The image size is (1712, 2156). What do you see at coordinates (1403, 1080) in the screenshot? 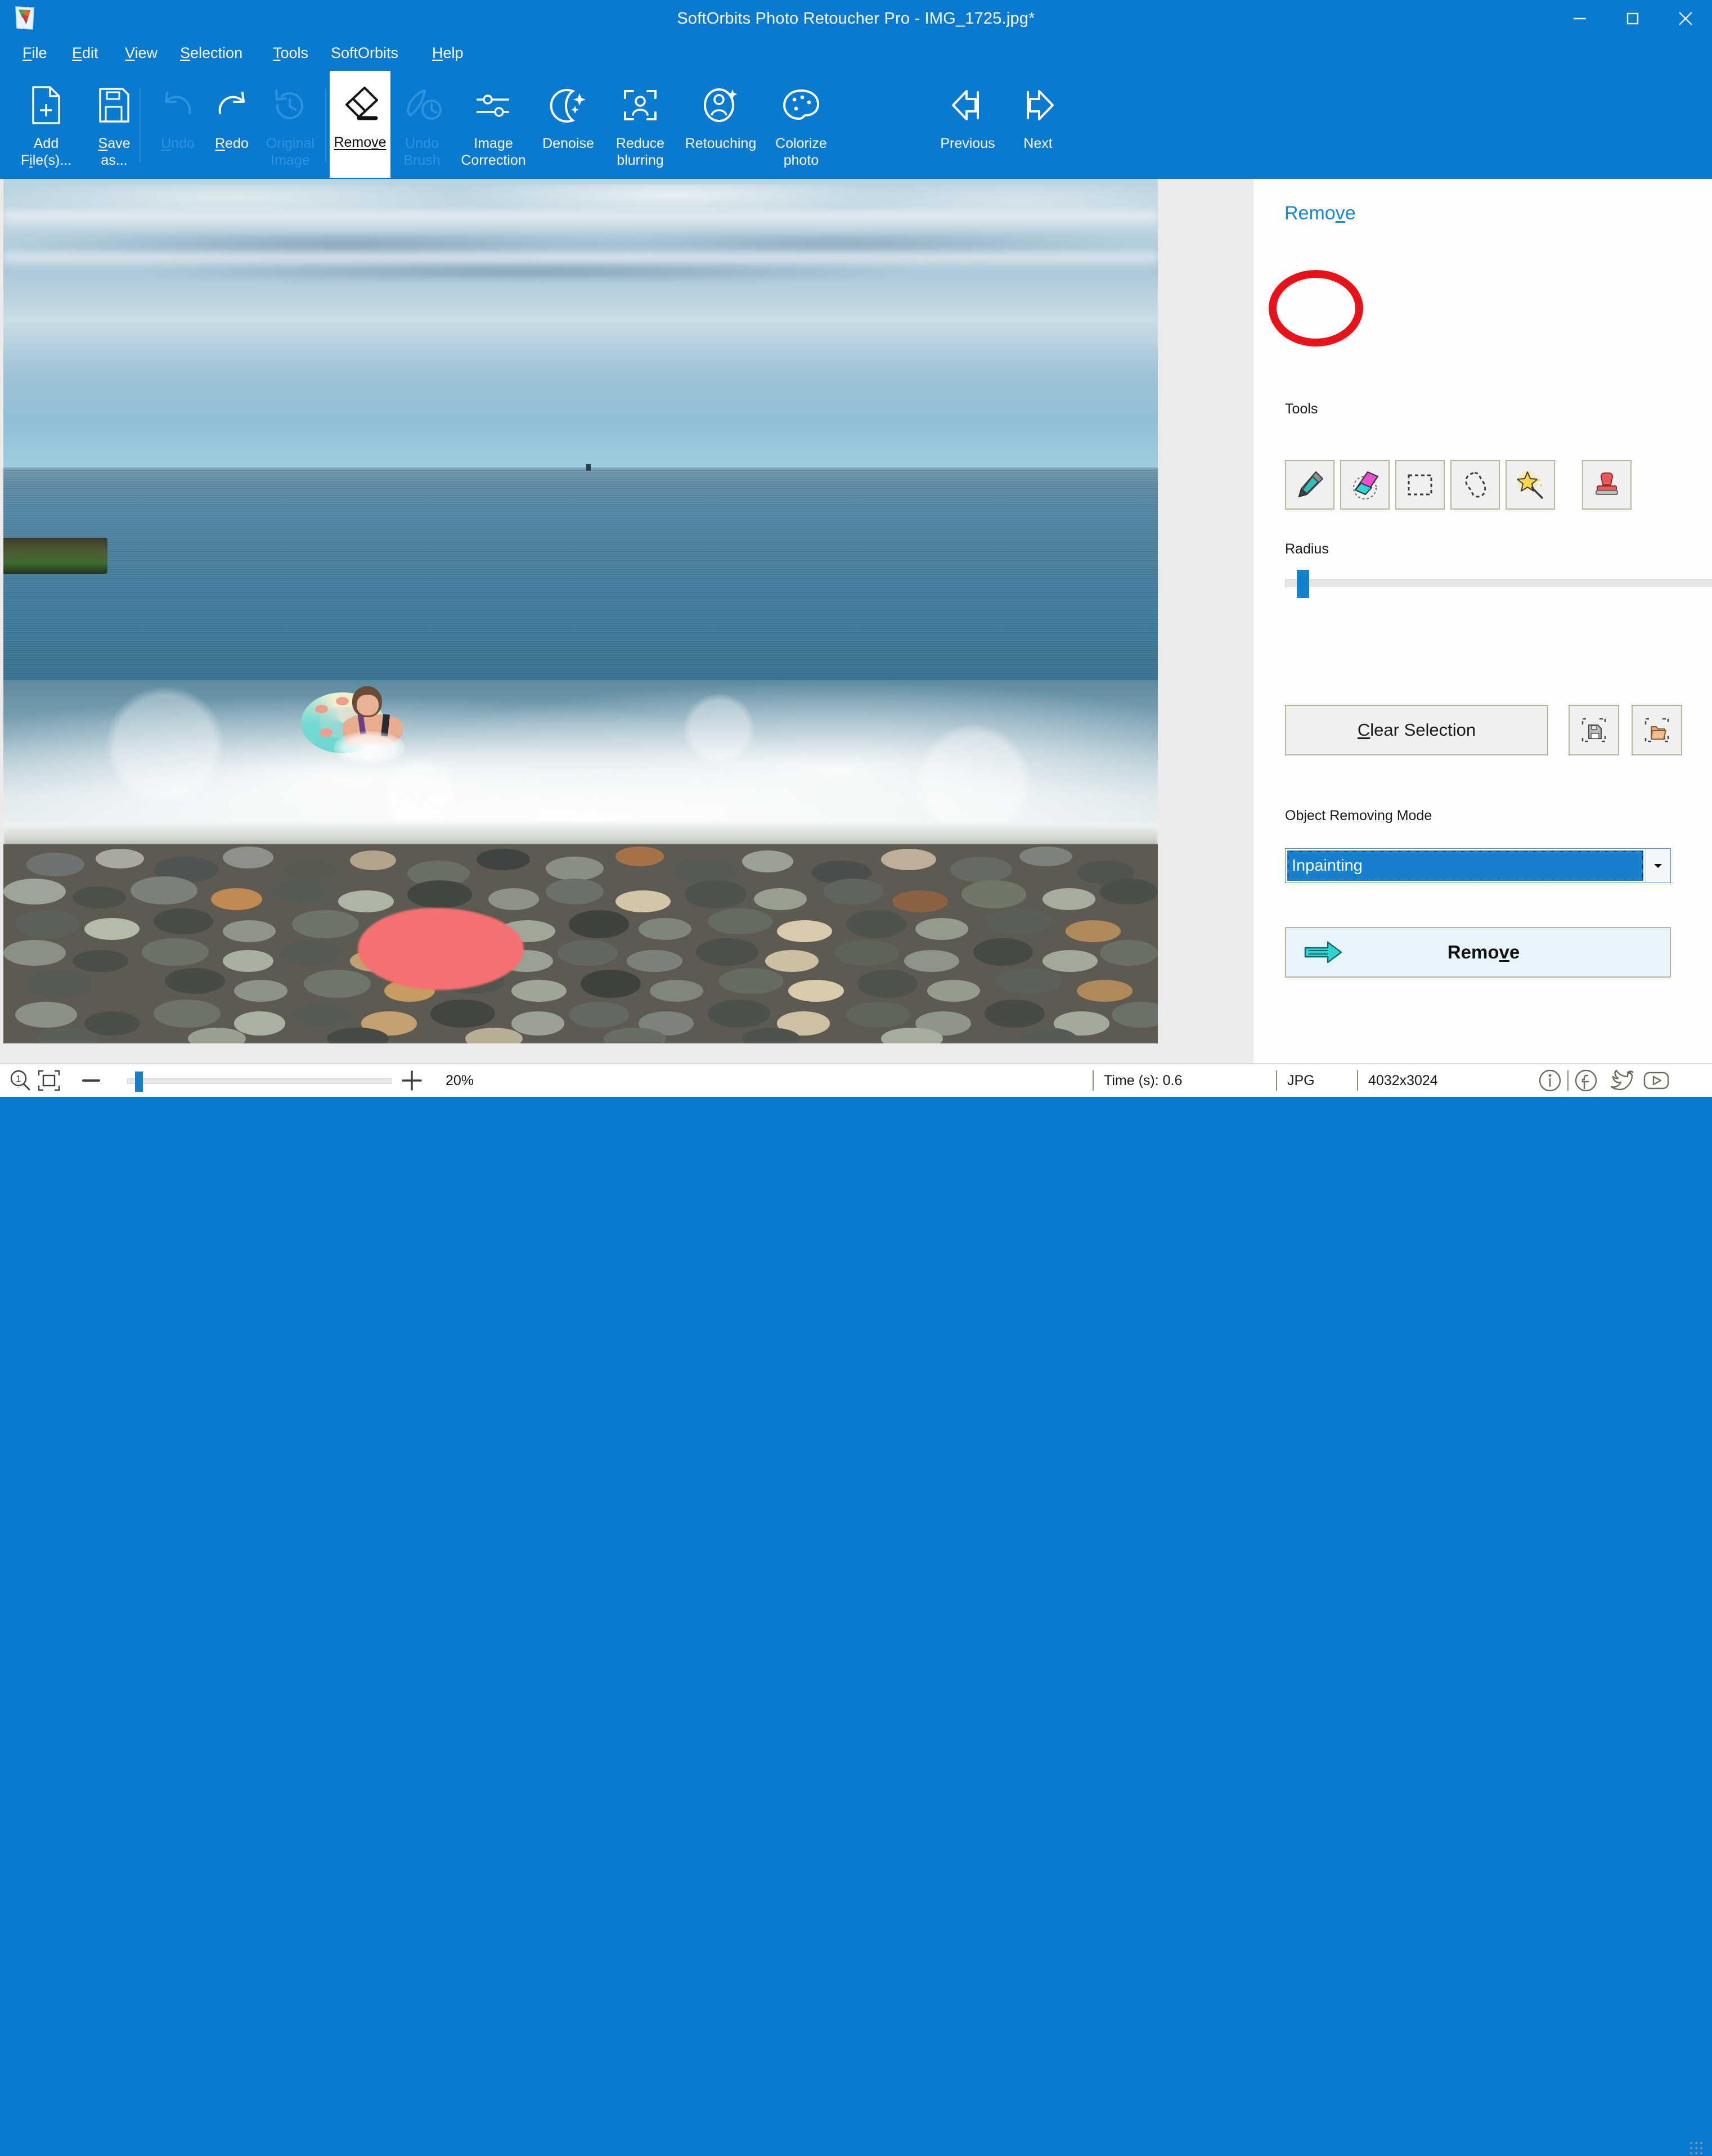
I see `image-dimensions-value: 4032x3024` at bounding box center [1403, 1080].